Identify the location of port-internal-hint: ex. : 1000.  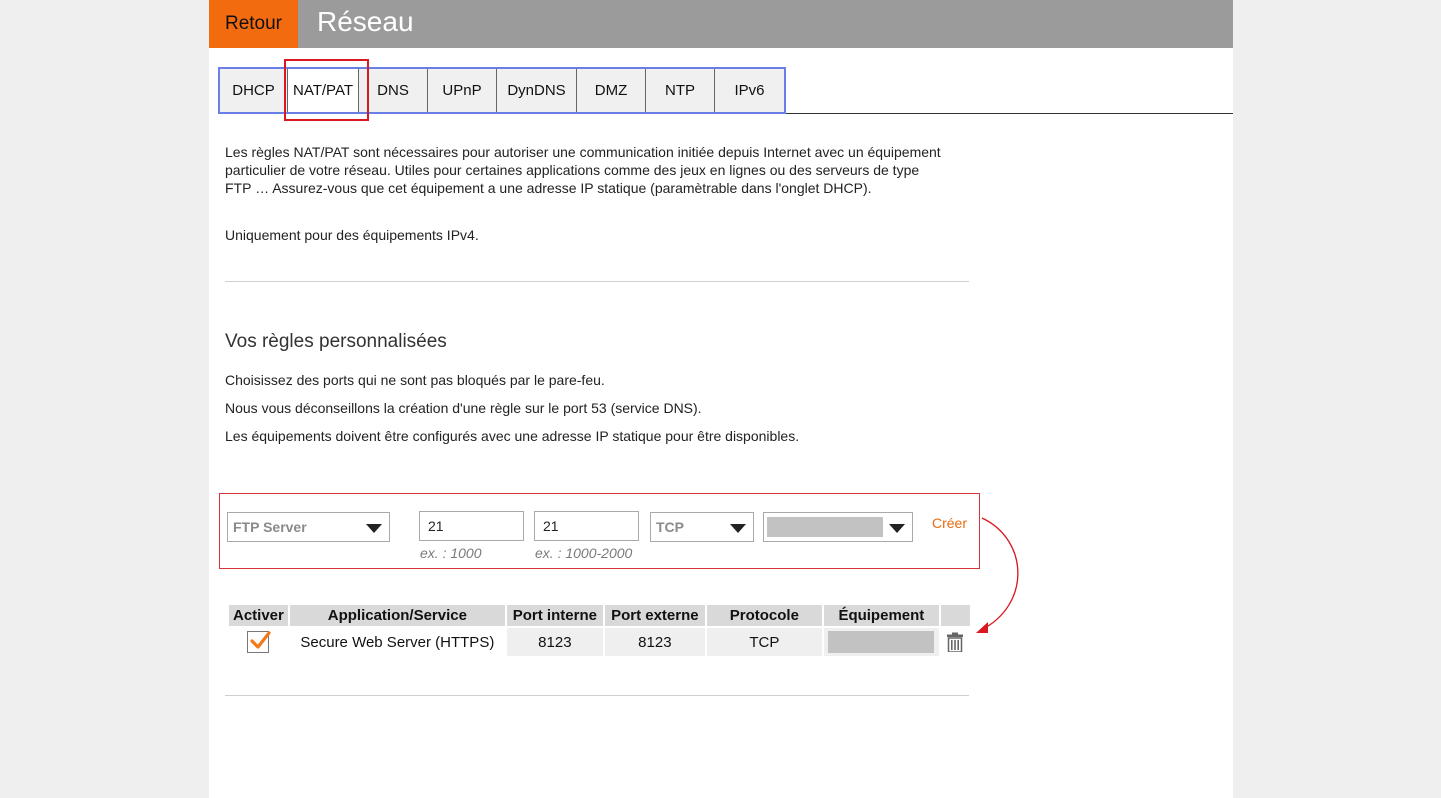
(451, 553).